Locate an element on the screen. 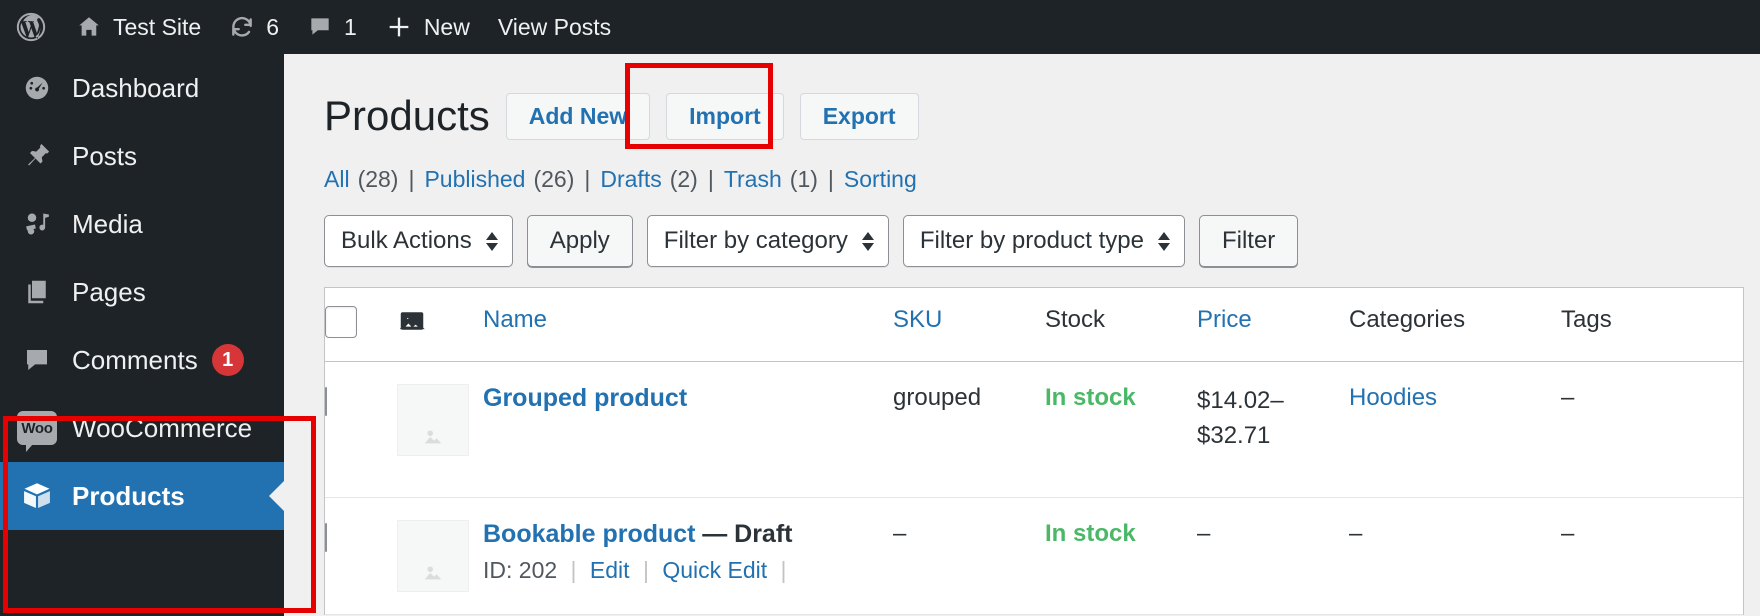  view-posts-button: View Posts is located at coordinates (554, 27).